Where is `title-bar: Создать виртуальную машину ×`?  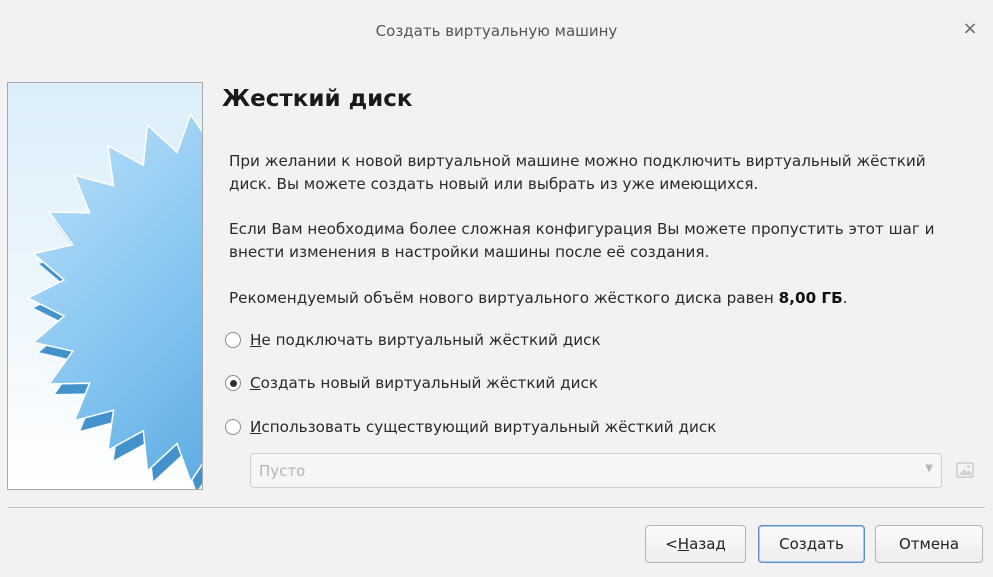
title-bar: Создать виртуальную машину × is located at coordinates (496, 32).